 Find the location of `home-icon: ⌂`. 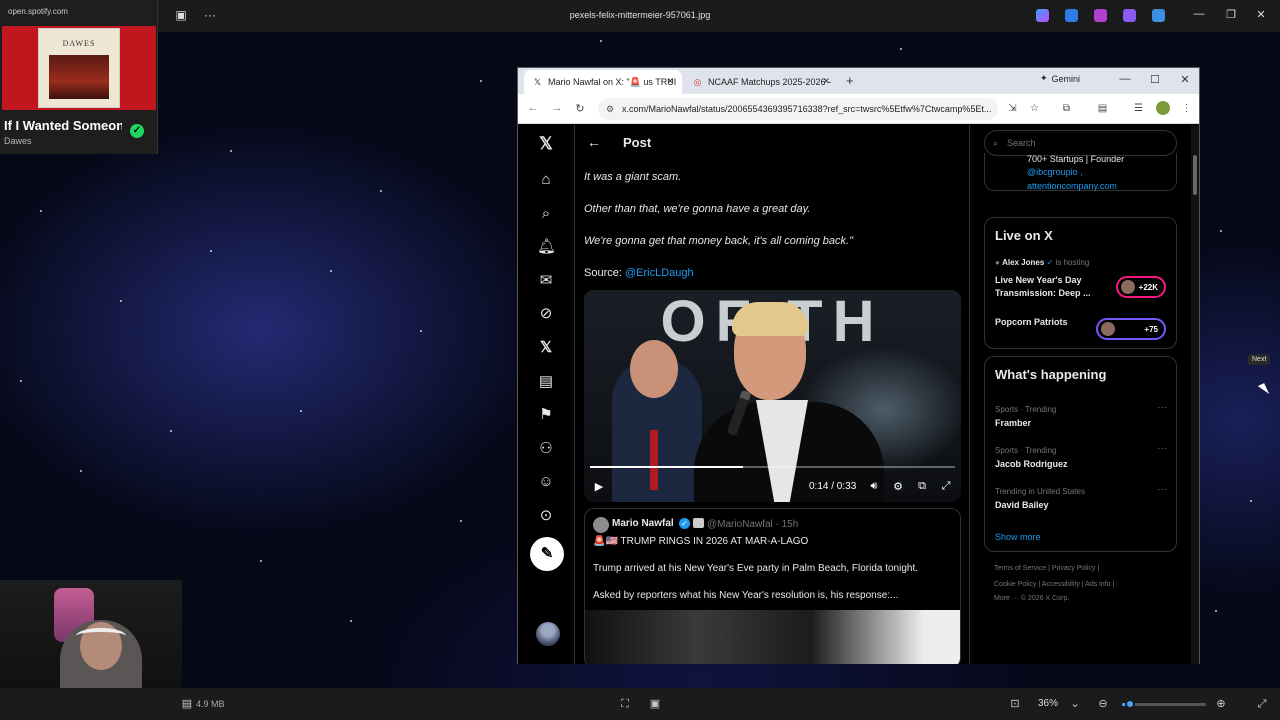

home-icon: ⌂ is located at coordinates (546, 180).